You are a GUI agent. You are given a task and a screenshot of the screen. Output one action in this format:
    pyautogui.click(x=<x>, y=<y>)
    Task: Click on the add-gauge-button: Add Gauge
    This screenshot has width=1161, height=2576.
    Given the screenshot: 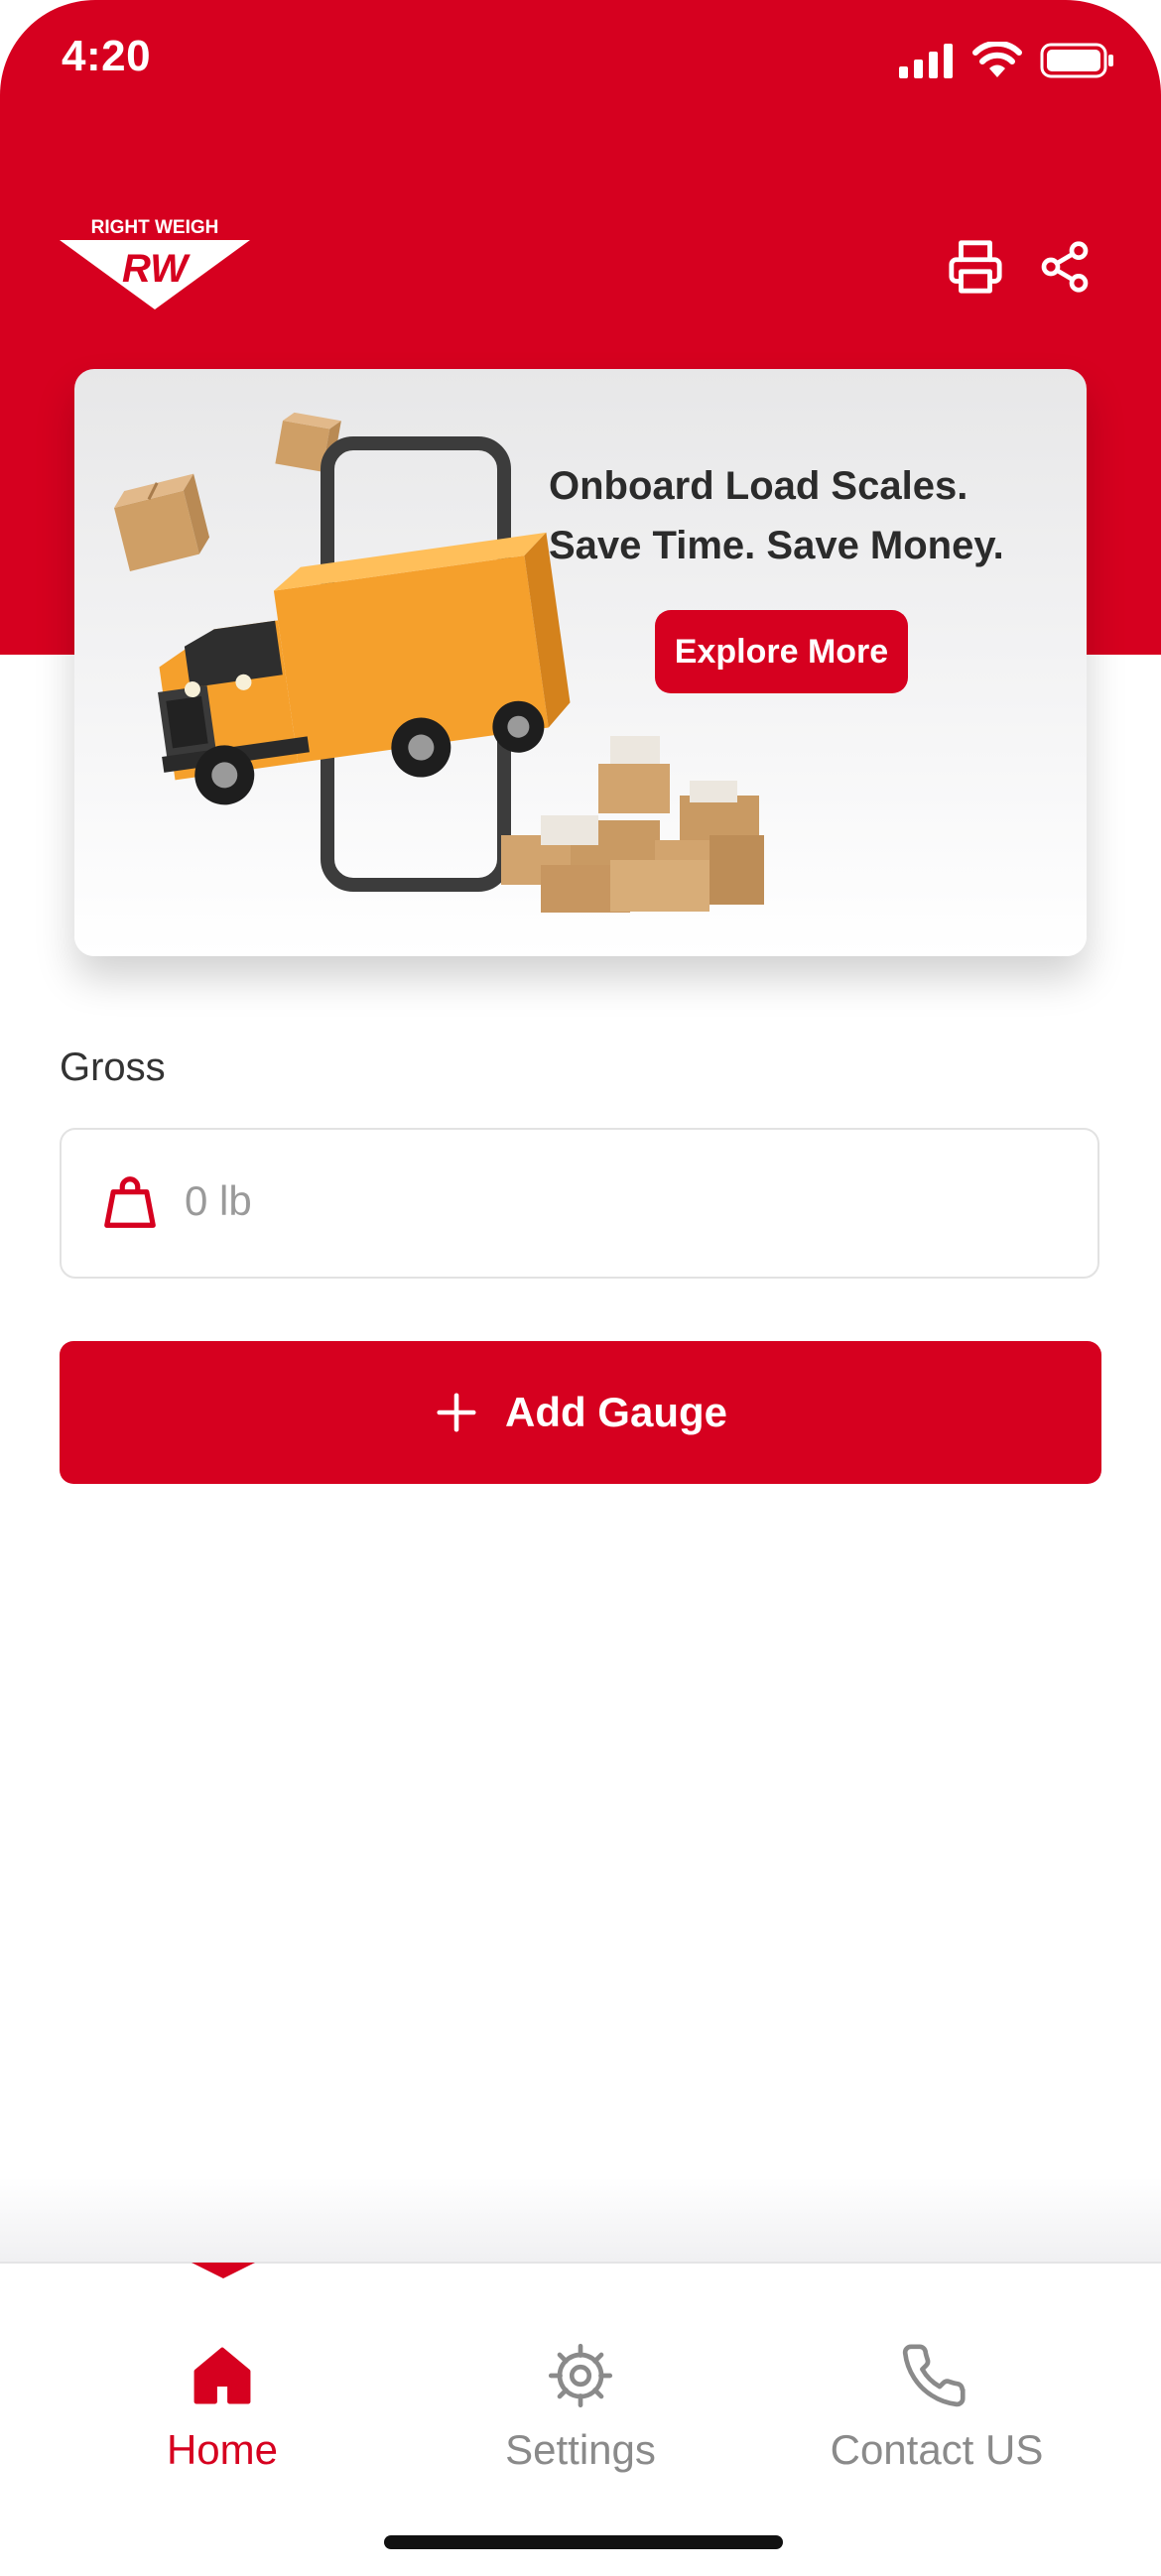 What is the action you would take?
    pyautogui.click(x=580, y=1412)
    